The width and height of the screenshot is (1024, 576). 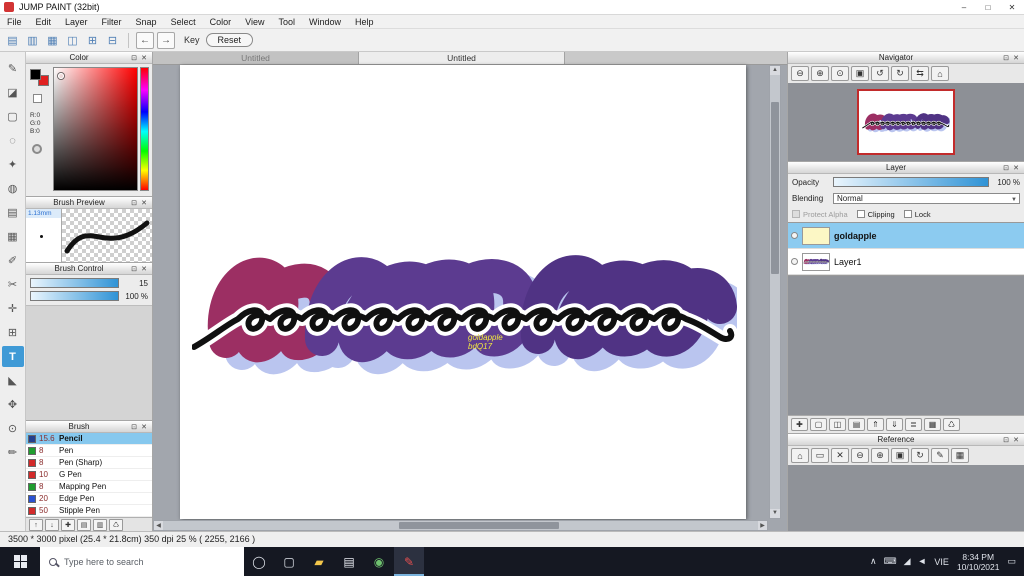 What do you see at coordinates (940, 455) in the screenshot?
I see `ref-pick-icon: ✎` at bounding box center [940, 455].